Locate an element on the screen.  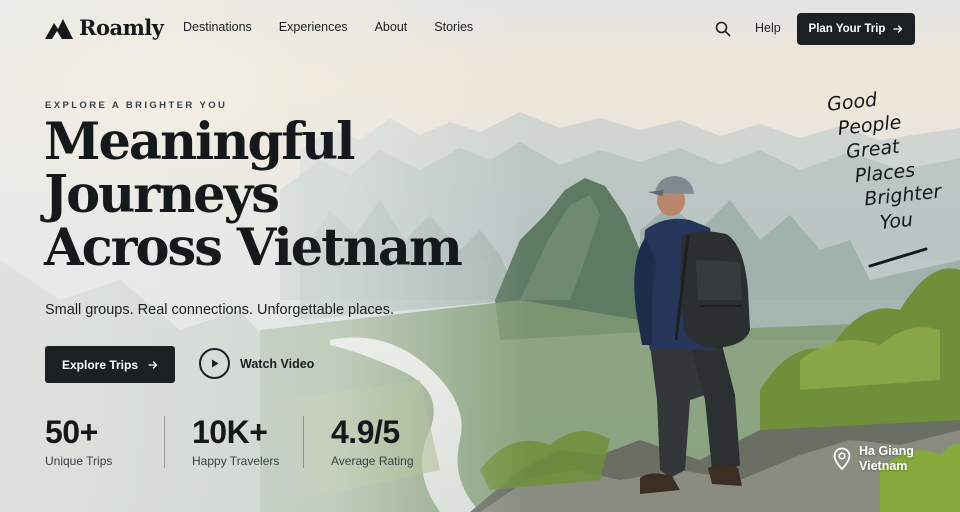
stat-average-rating: 4.9/5 Average Rating is located at coordinates (372, 442).